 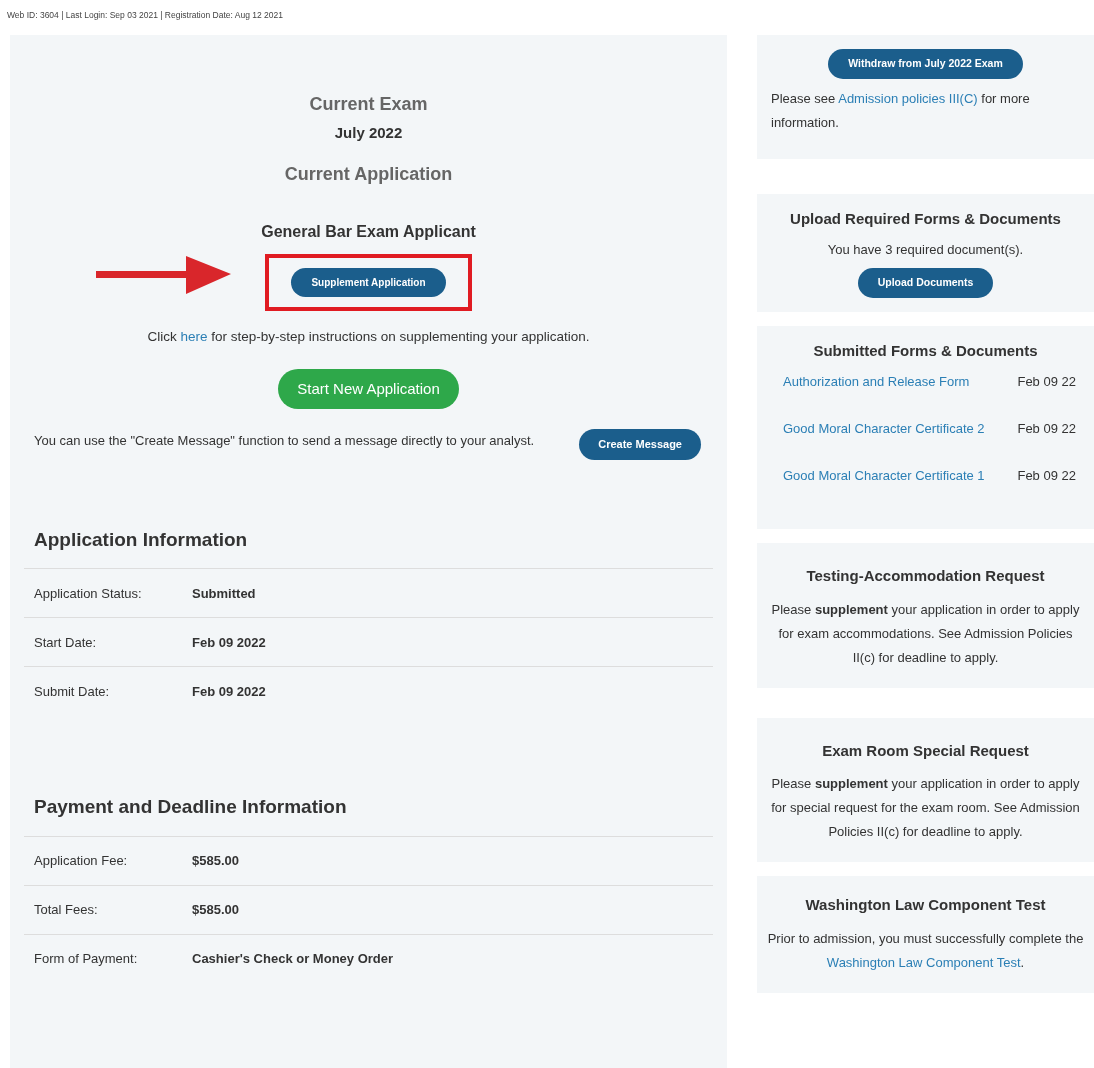 I want to click on card-title: Exam Room Special Request, so click(x=925, y=750).